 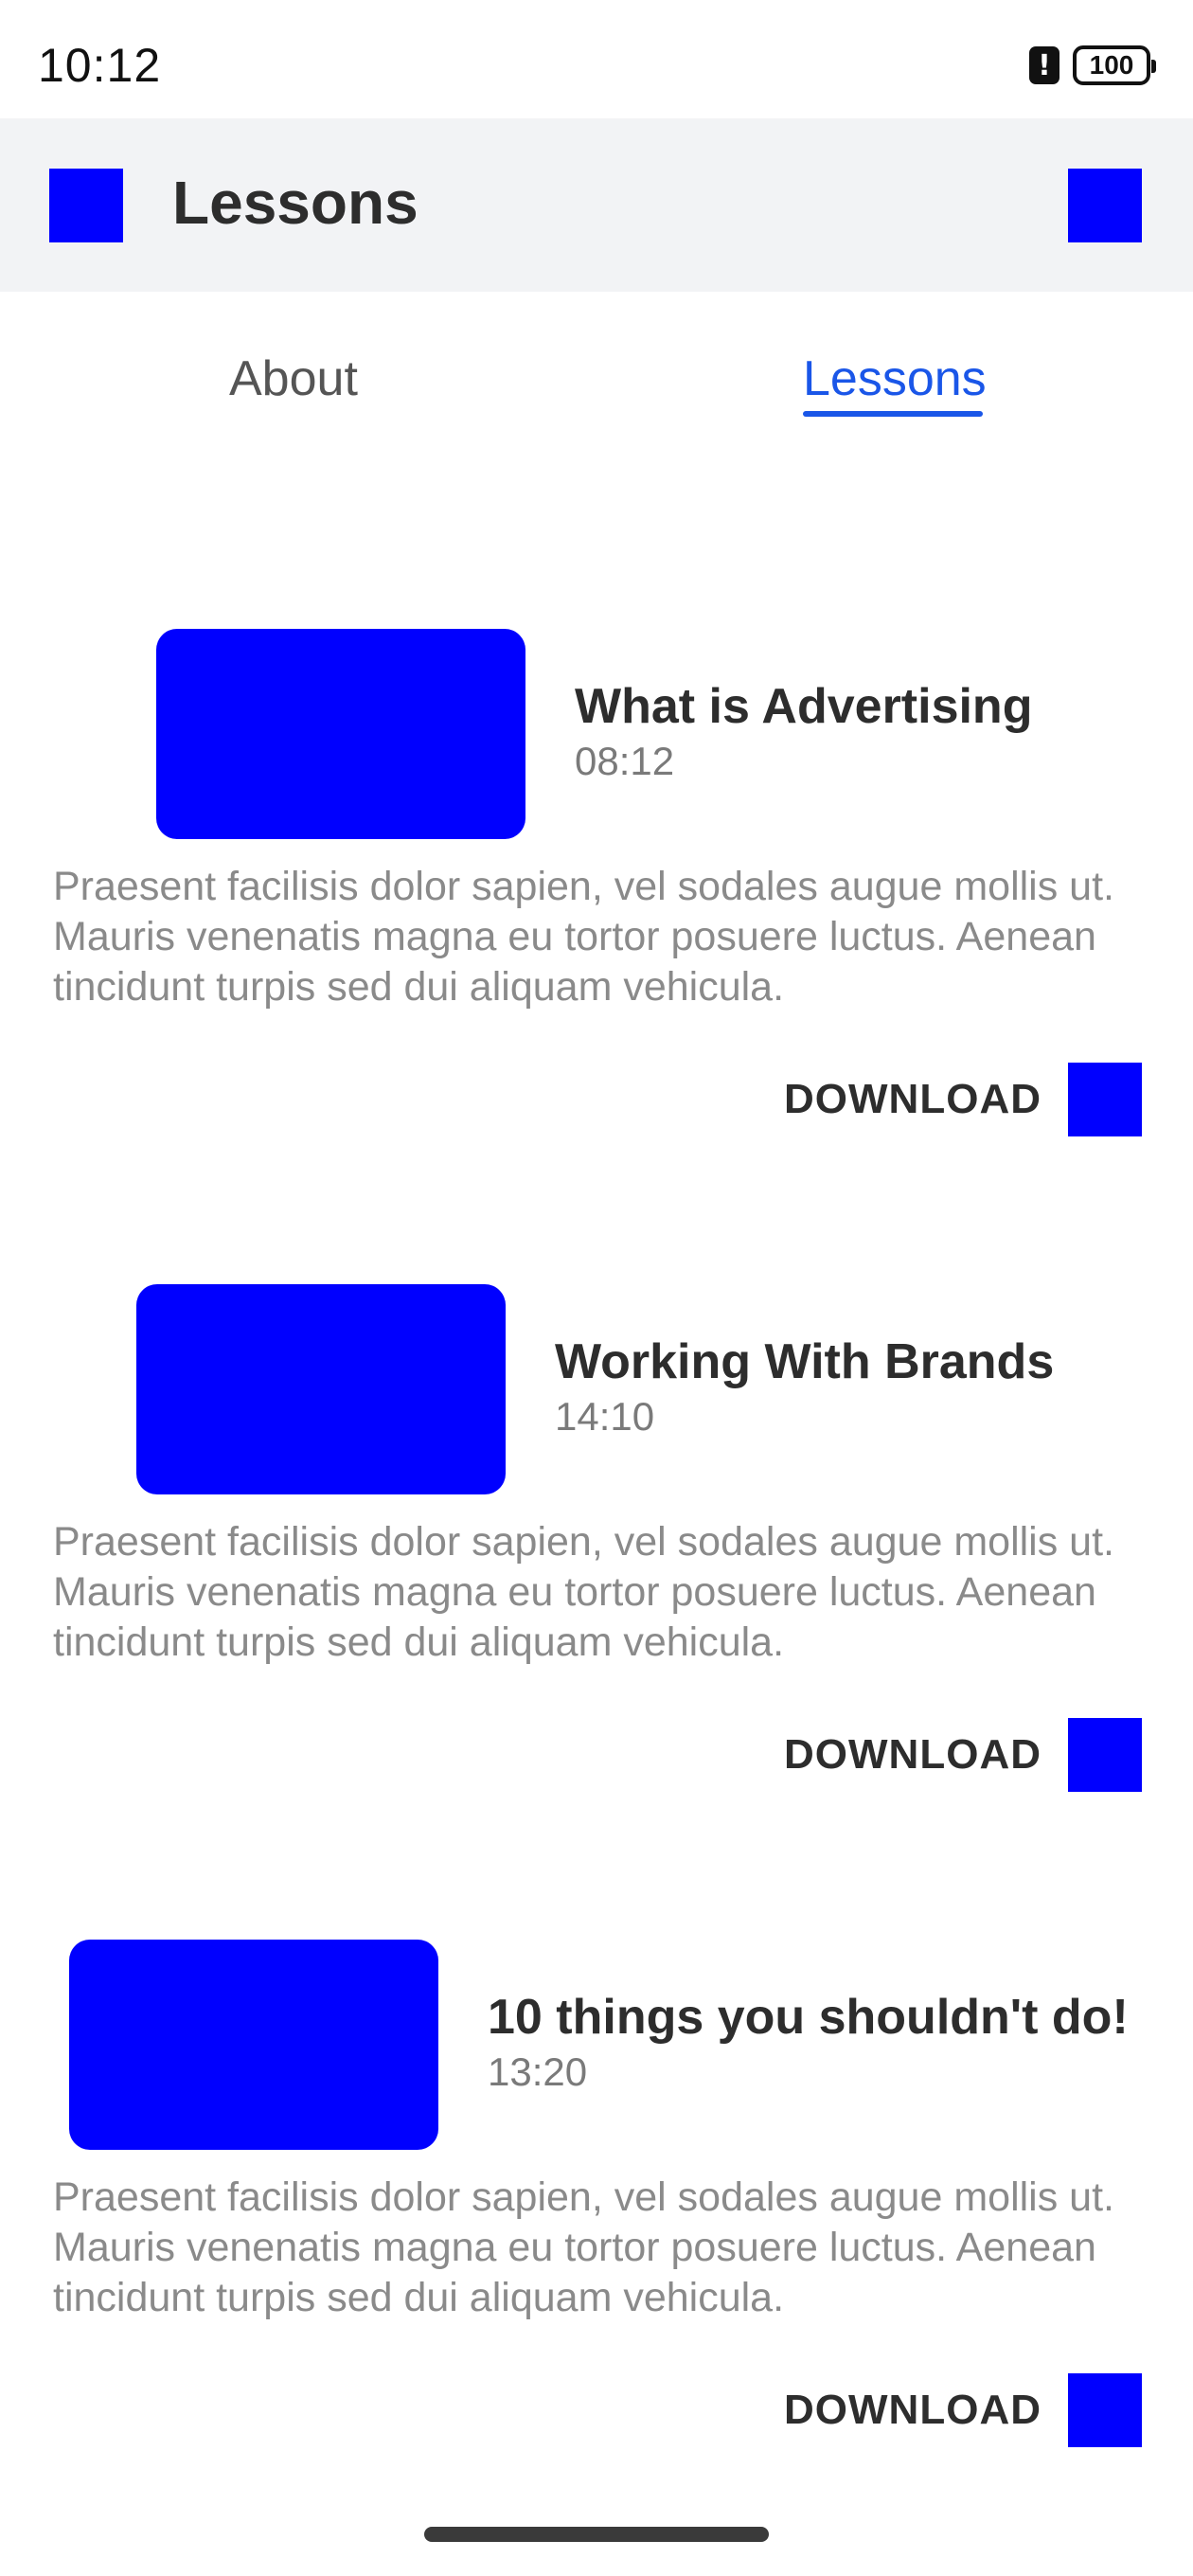 I want to click on tab-bar: About Lessons, so click(x=596, y=363).